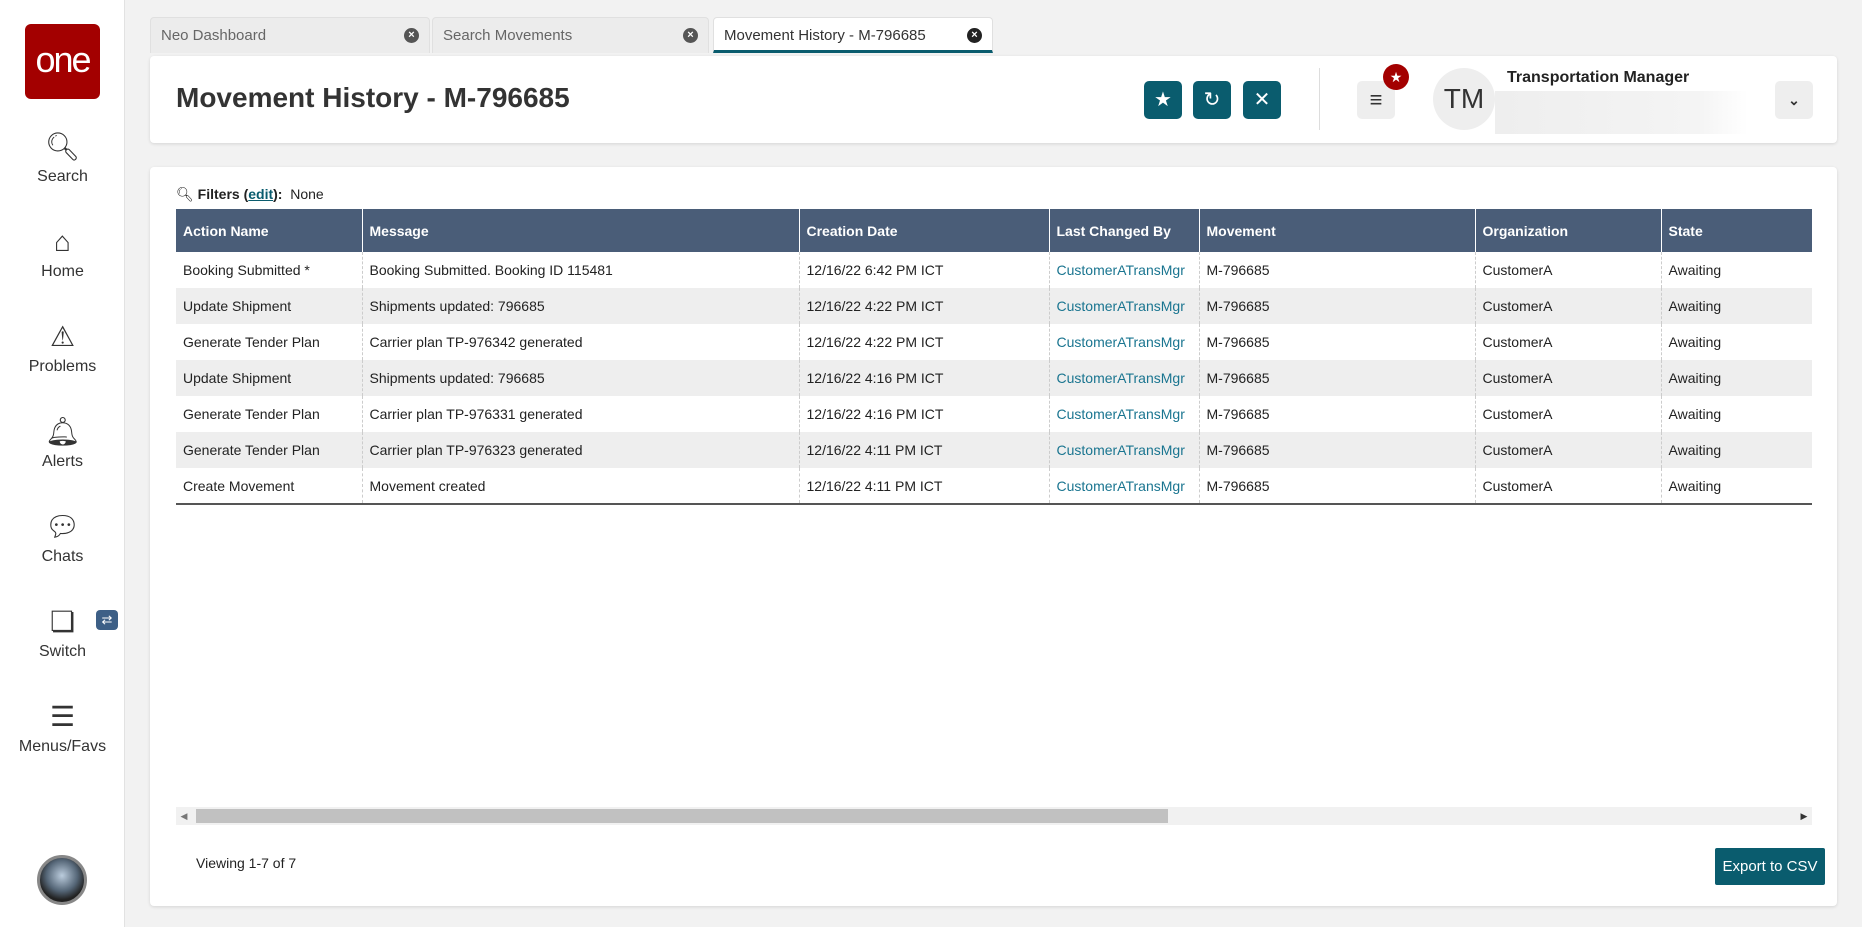  I want to click on close-icon: ✕, so click(1262, 100).